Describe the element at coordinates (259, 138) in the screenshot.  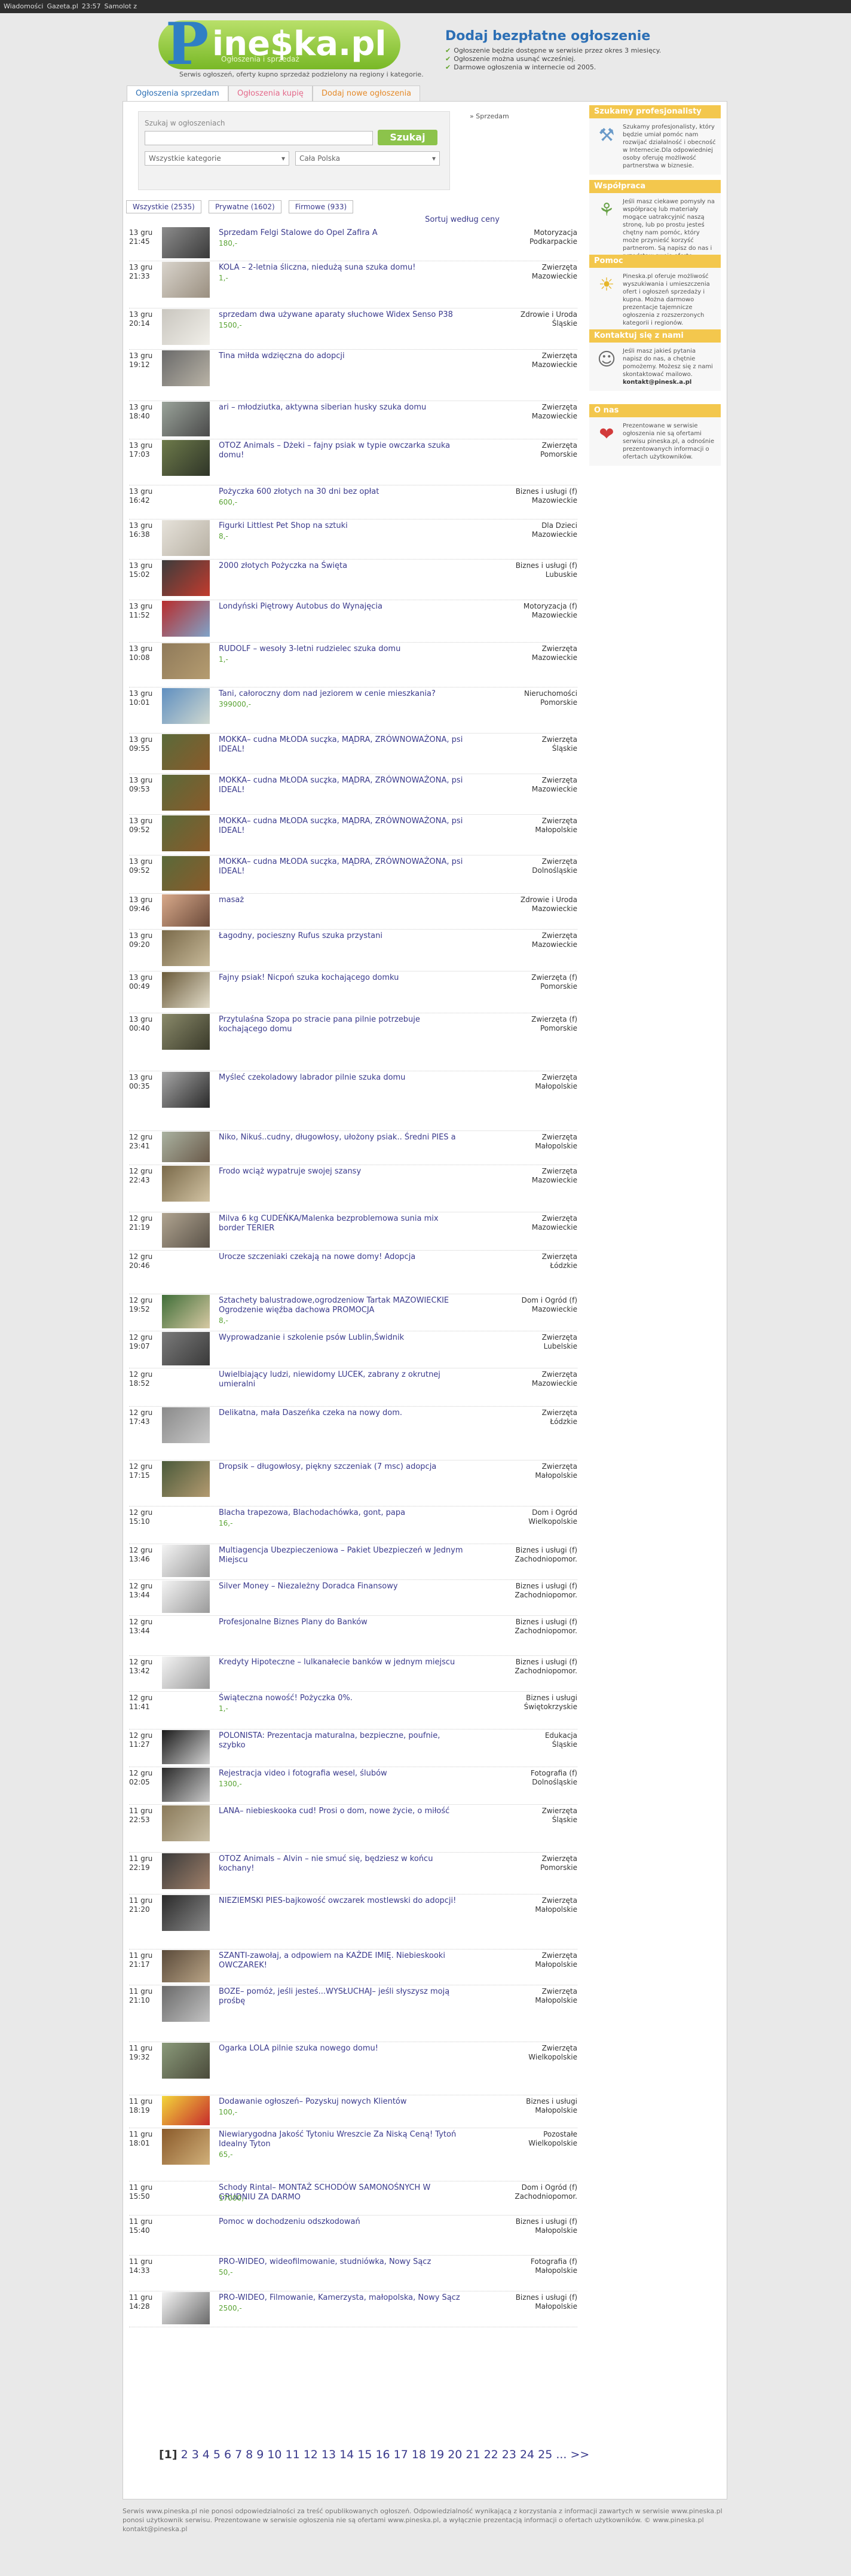
I see `search-input` at that location.